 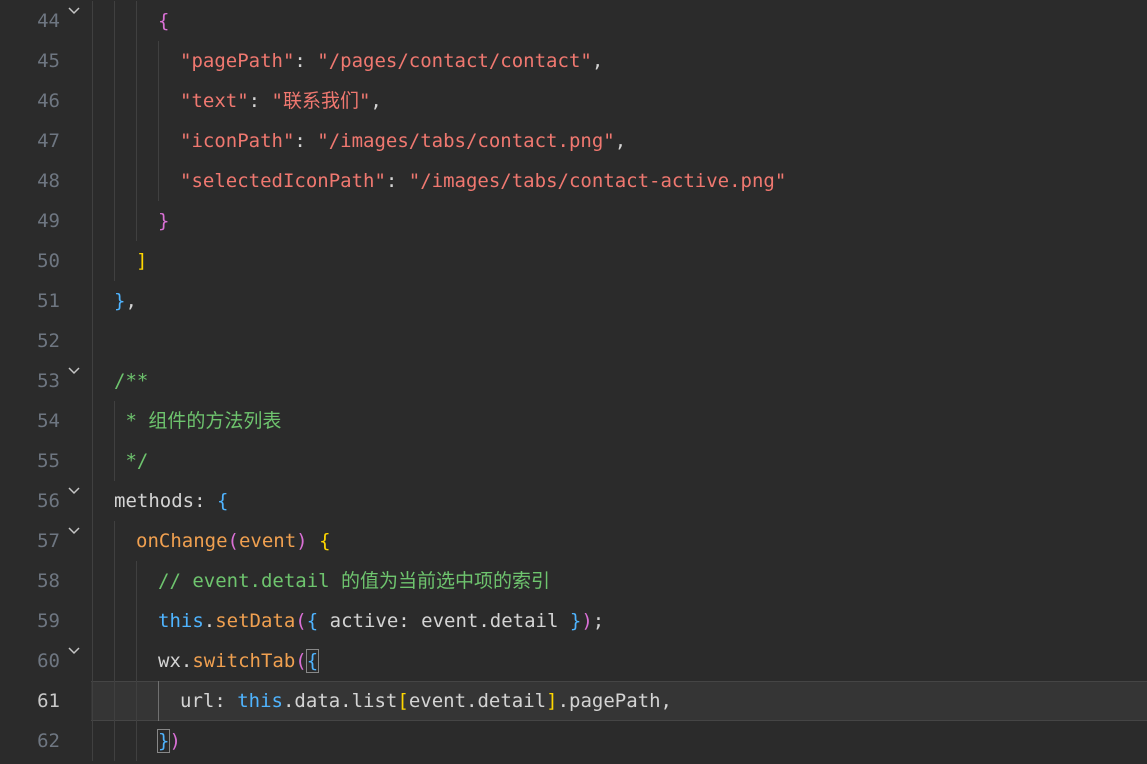 I want to click on code-token: "pagePath", so click(x=237, y=61).